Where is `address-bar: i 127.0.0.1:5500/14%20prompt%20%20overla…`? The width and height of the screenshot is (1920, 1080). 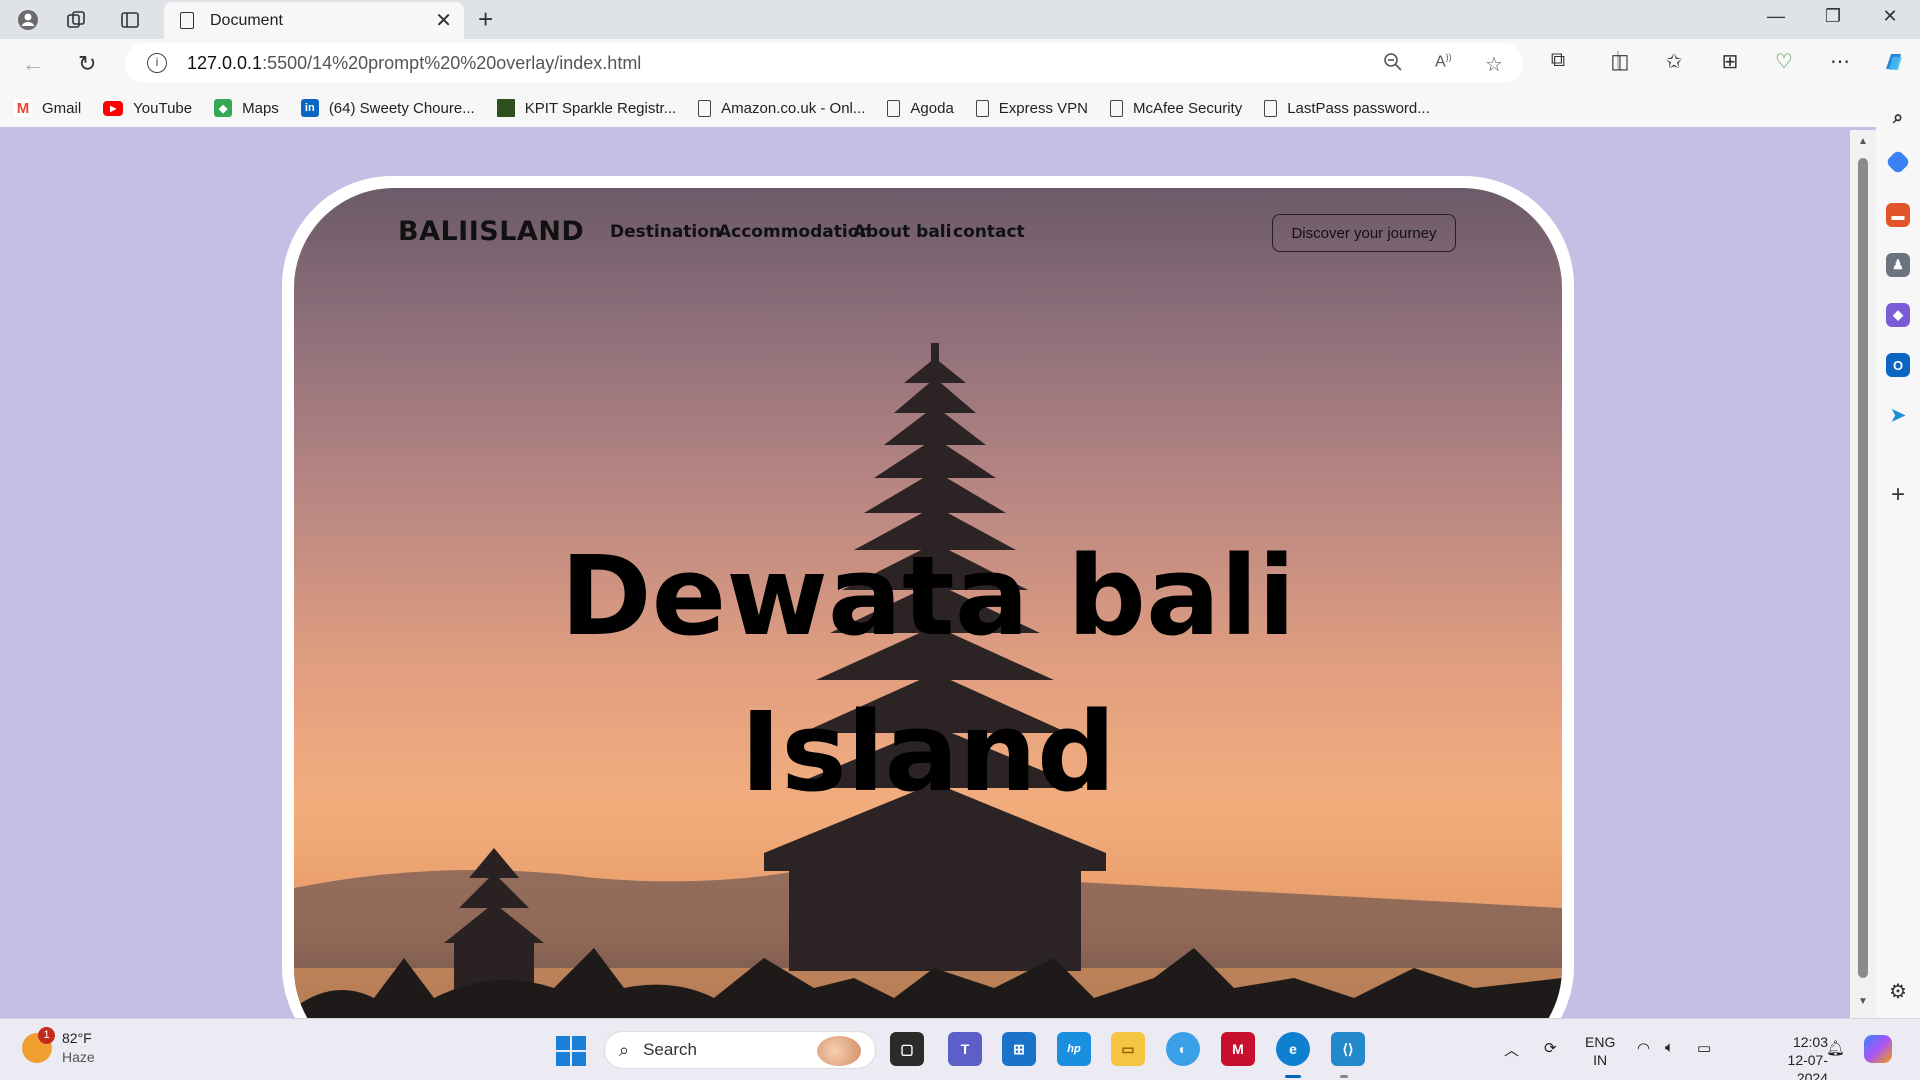
address-bar: i 127.0.0.1:5500/14%20prompt%20%20overla… is located at coordinates (824, 63).